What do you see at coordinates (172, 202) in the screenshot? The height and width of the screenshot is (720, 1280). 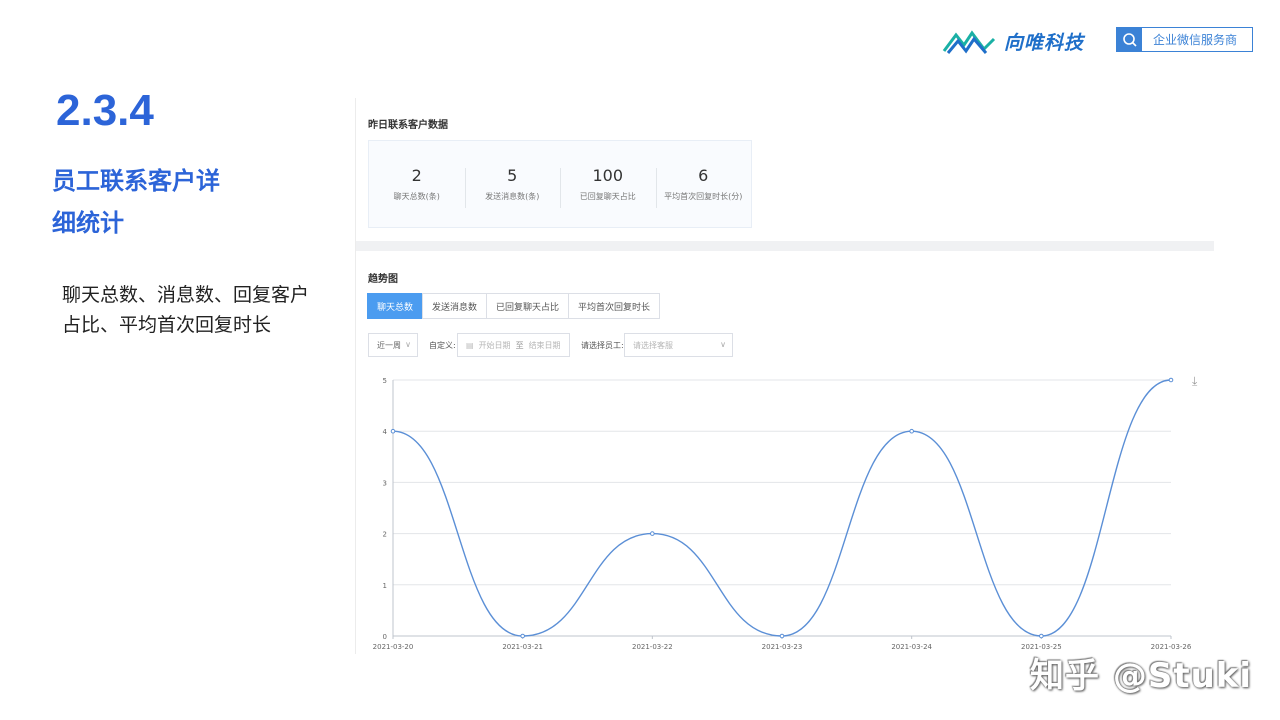 I see `section-title: 员工联系客户详 细统计` at bounding box center [172, 202].